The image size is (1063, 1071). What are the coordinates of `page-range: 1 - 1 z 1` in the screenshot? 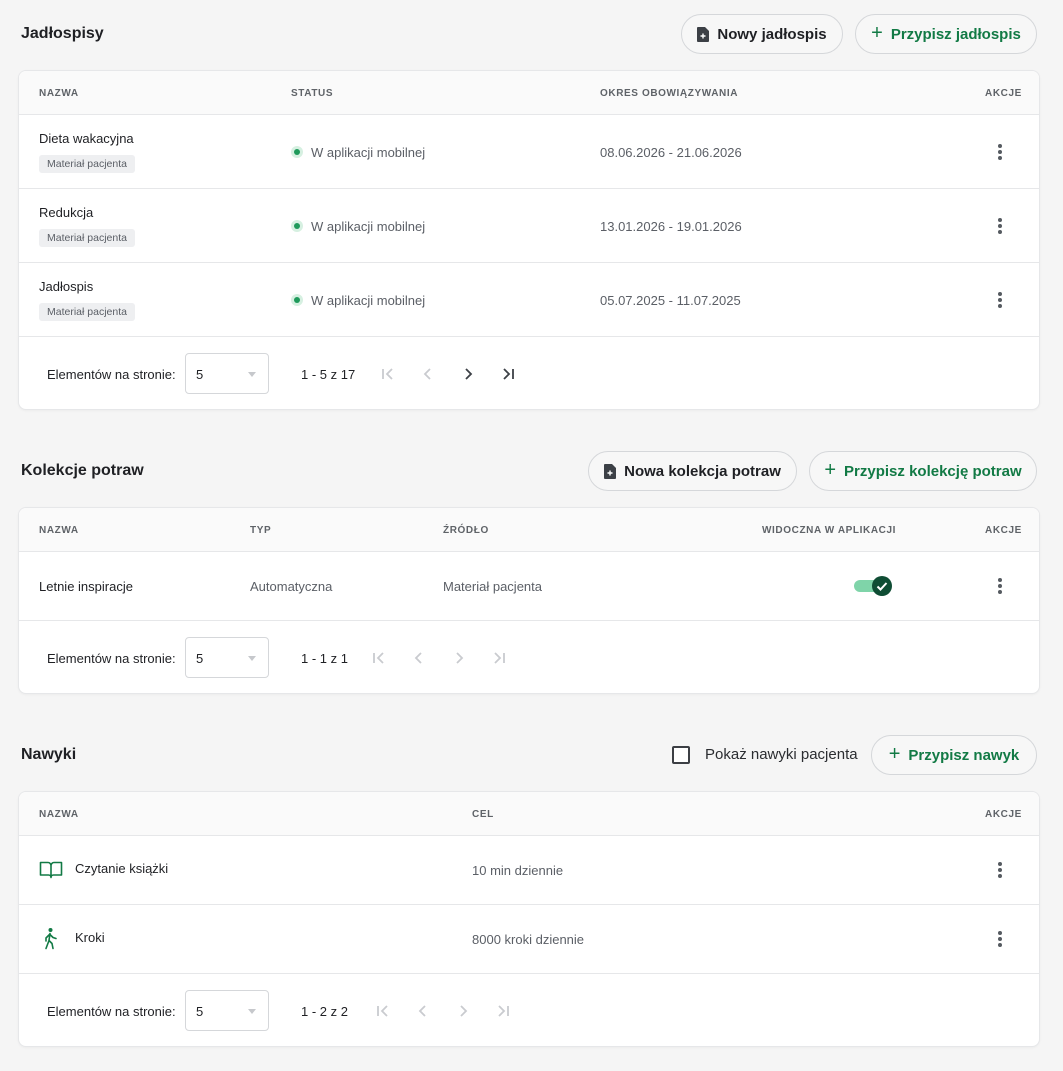 It's located at (324, 658).